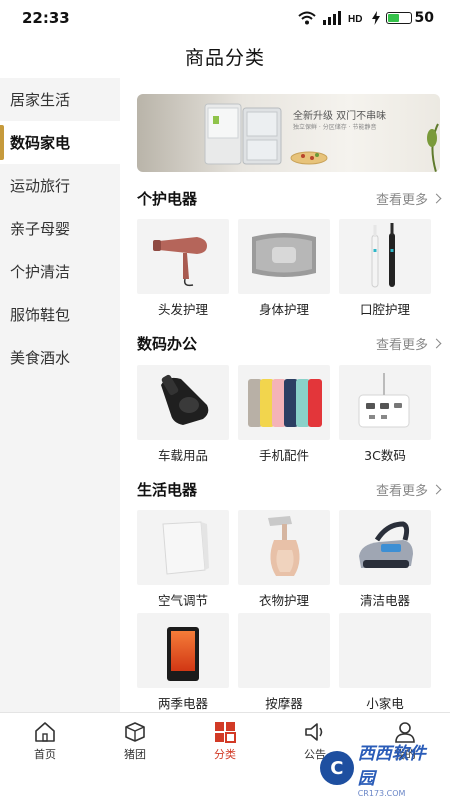 The width and height of the screenshot is (450, 800). Describe the element at coordinates (183, 547) in the screenshot. I see `air-purifier-image` at that location.